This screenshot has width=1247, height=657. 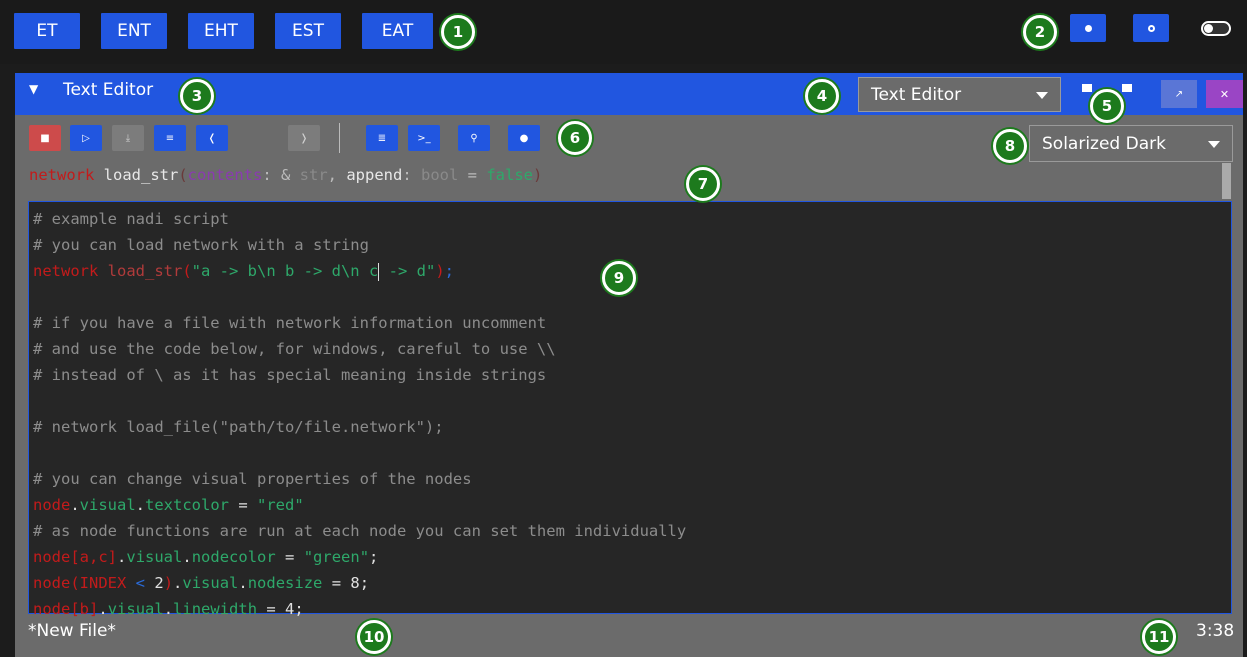 What do you see at coordinates (623, 32) in the screenshot?
I see `top-bar: ET ENT EHT EST EAT` at bounding box center [623, 32].